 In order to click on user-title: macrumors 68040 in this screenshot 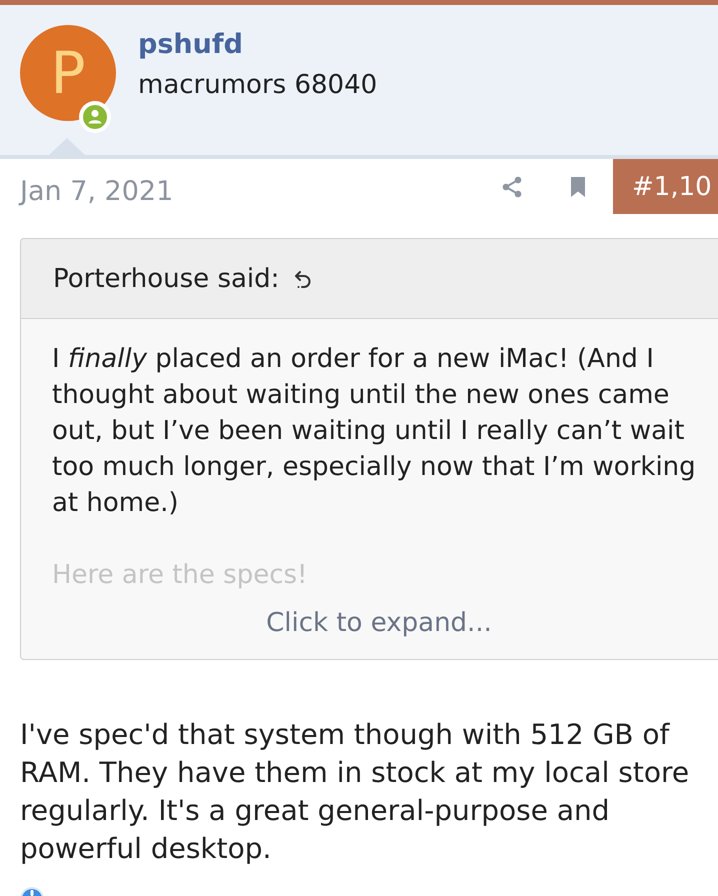, I will do `click(258, 85)`.